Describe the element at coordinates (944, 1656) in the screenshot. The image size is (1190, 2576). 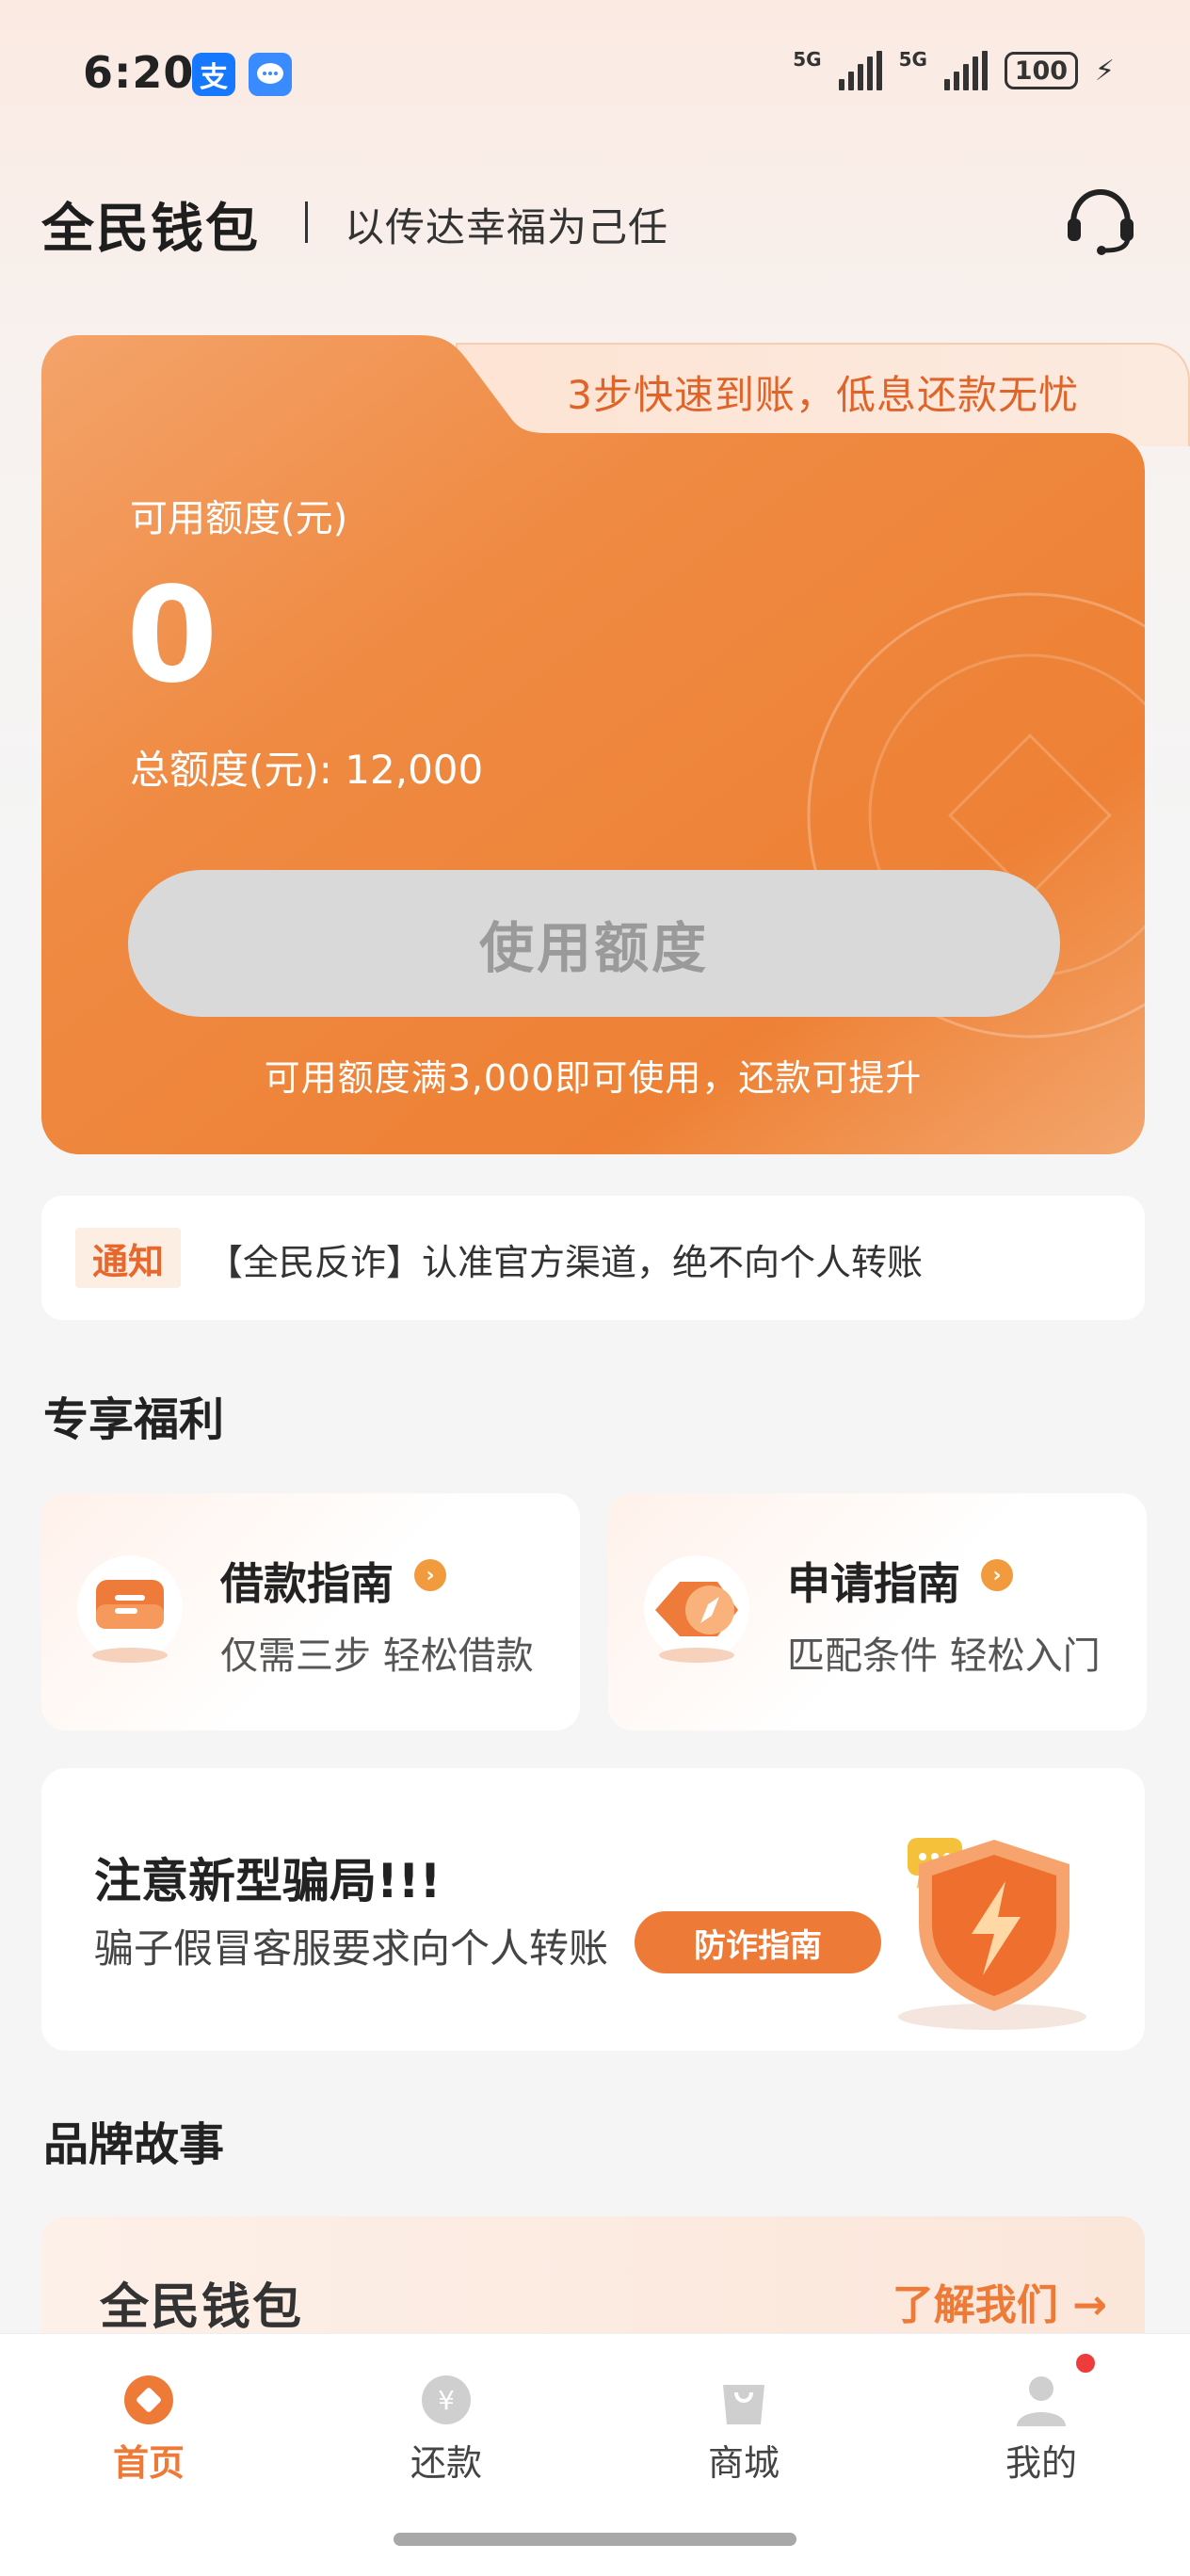
I see `apply-guide-desc: 匹配条件 轻松入门` at that location.